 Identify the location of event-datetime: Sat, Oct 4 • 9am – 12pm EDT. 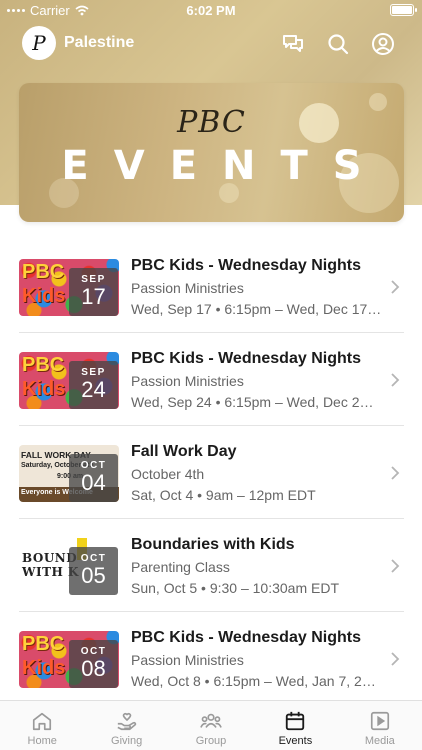
(223, 495).